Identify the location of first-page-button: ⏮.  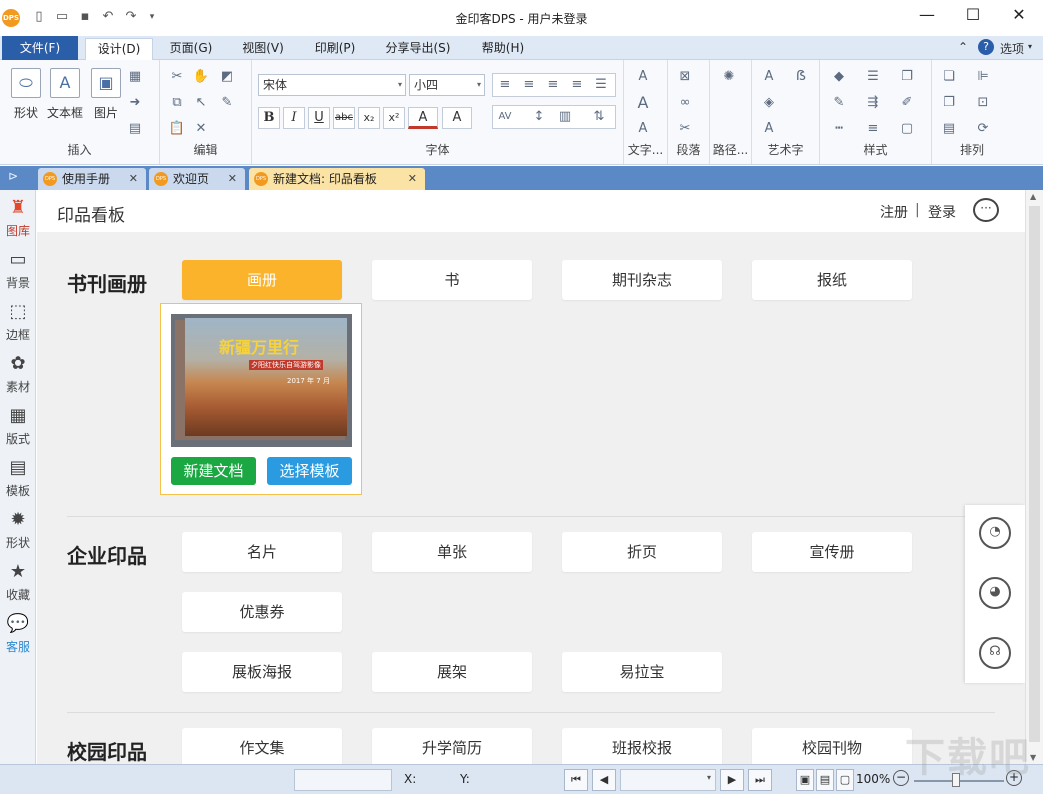
(576, 780).